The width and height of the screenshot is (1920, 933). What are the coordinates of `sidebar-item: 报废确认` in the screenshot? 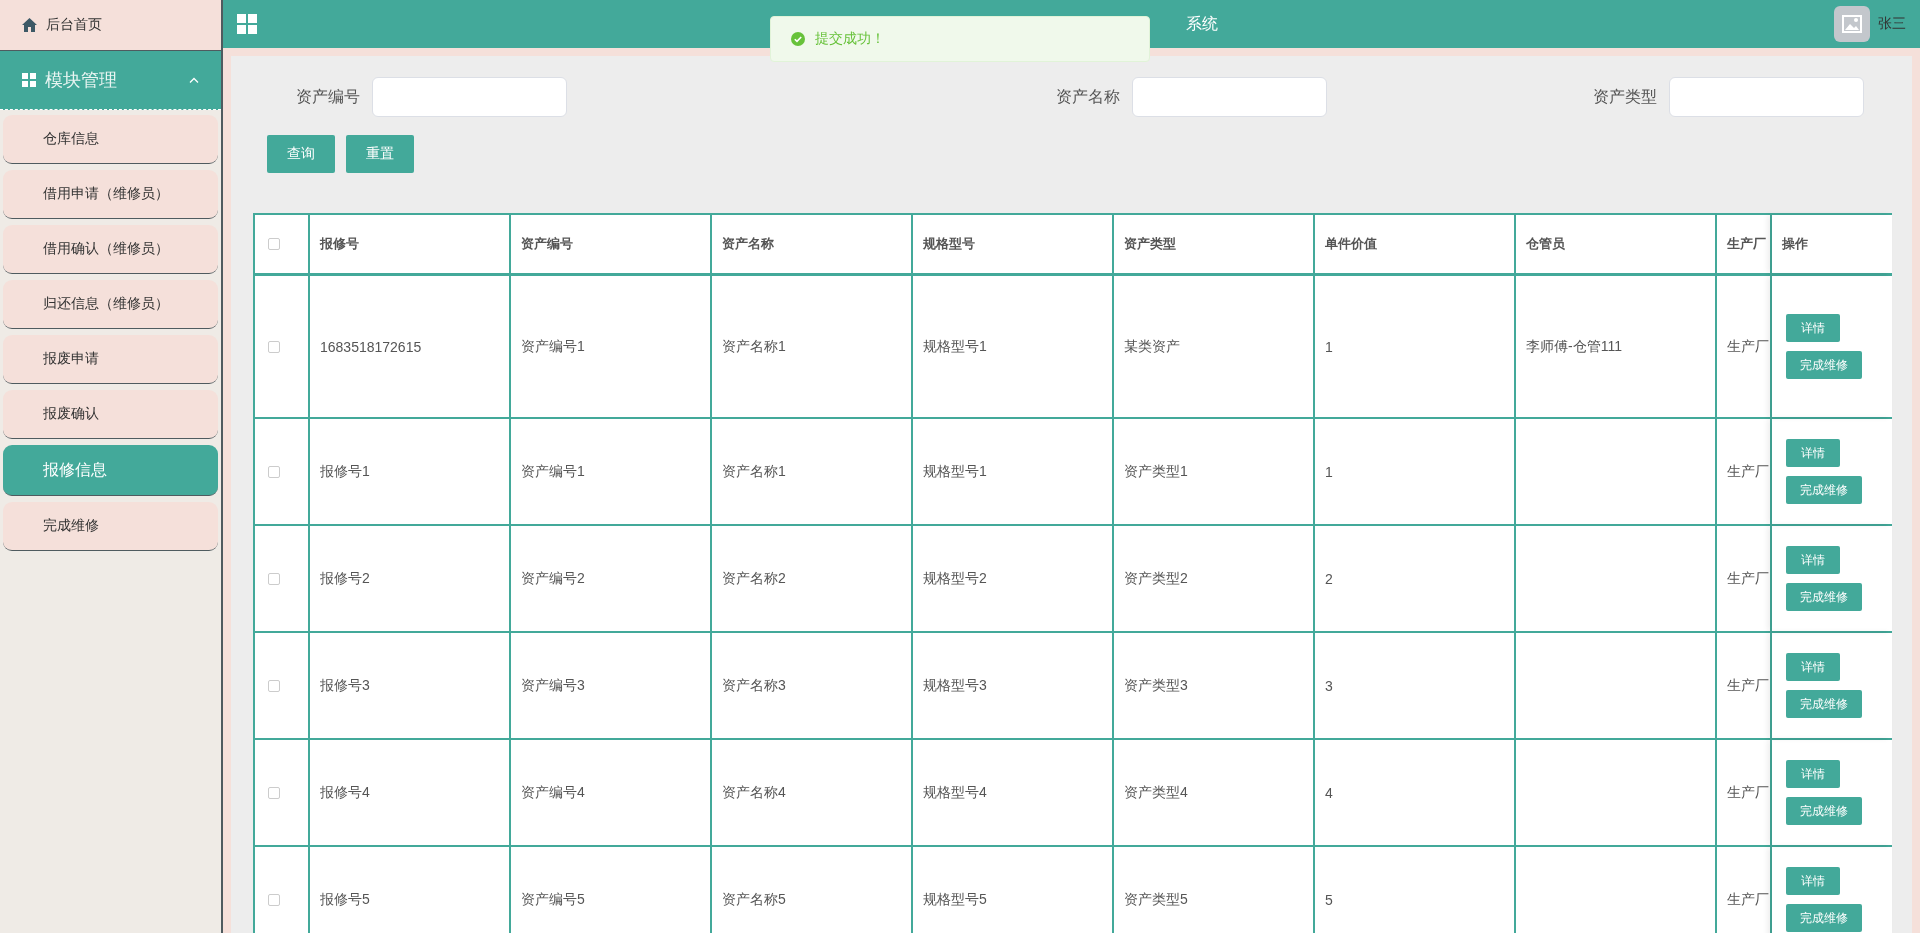 It's located at (110, 414).